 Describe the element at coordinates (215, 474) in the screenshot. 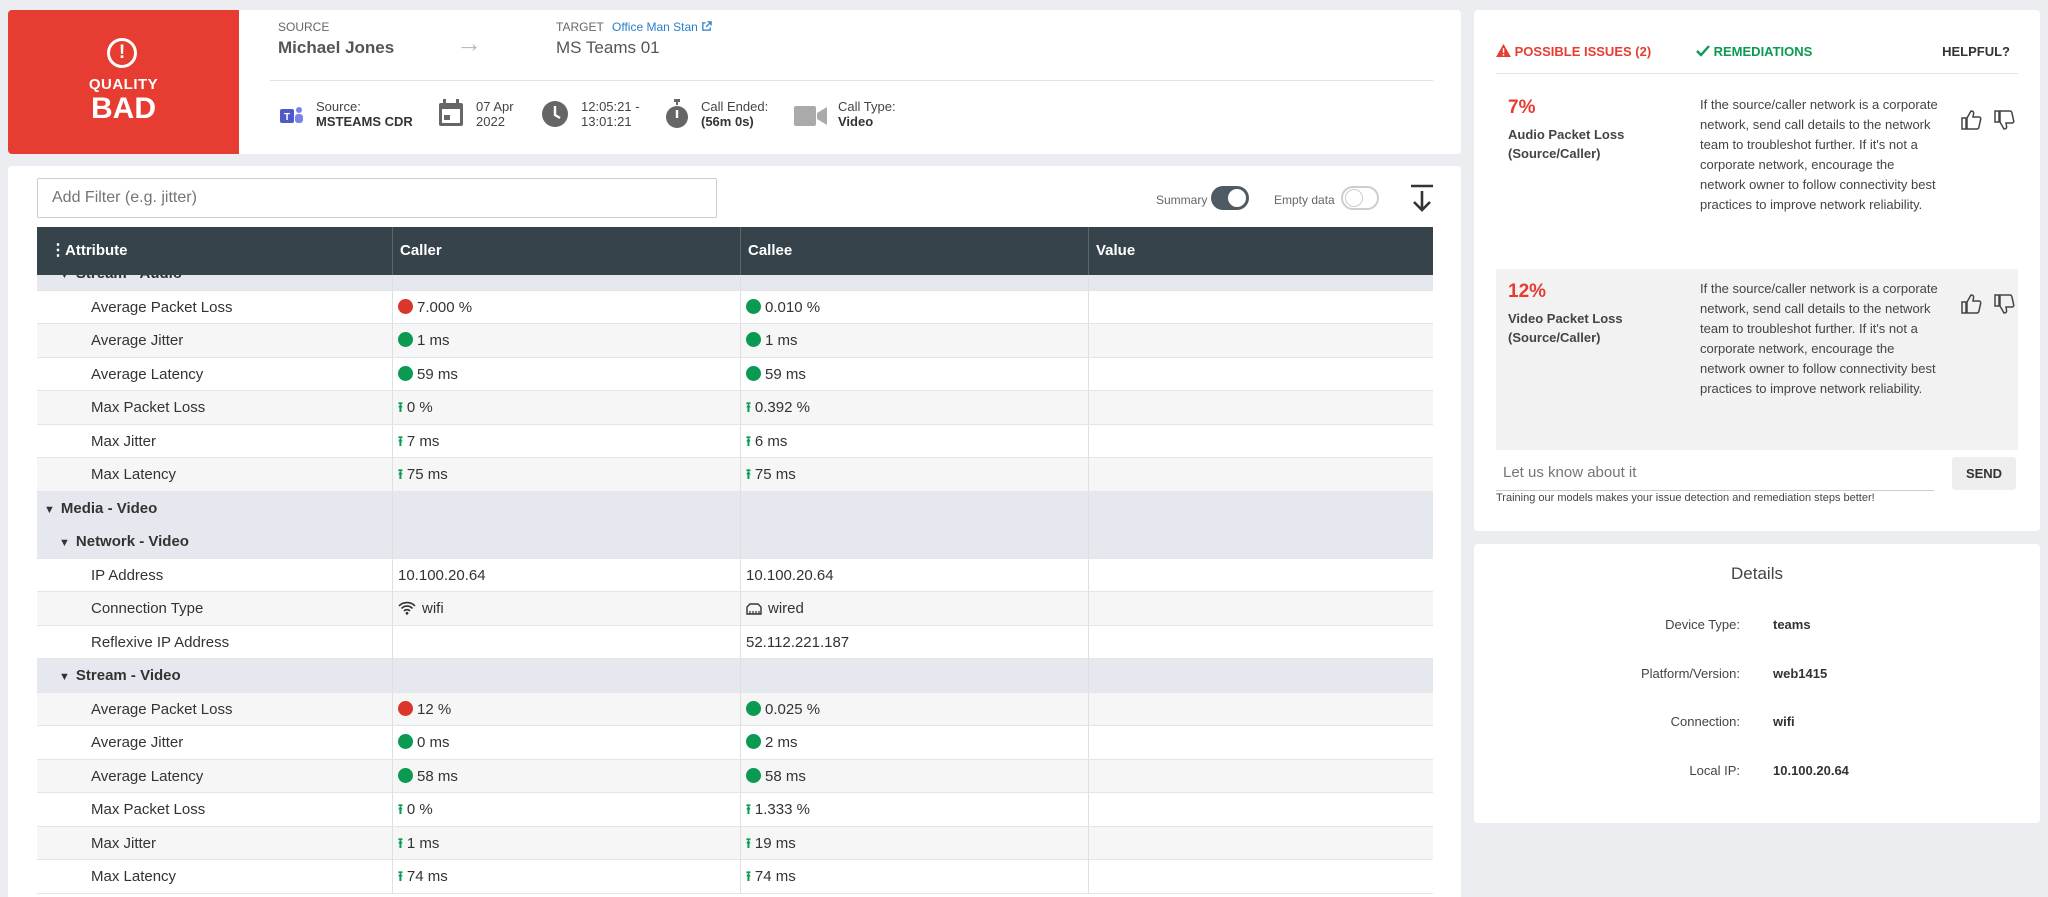

I see `attribute-cell: Max Latency` at that location.